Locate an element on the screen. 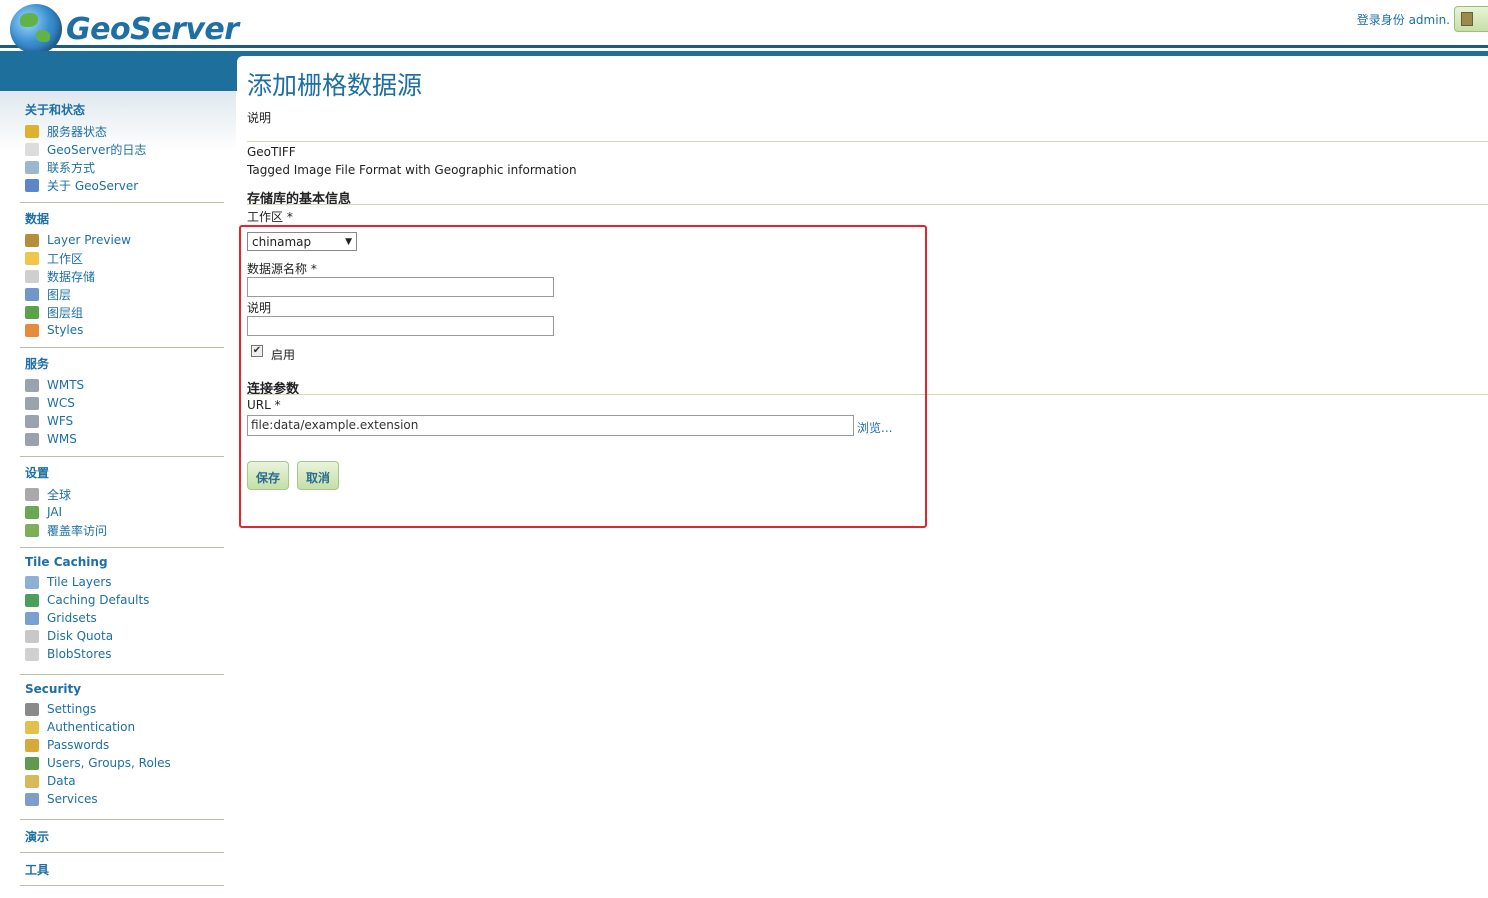 The height and width of the screenshot is (898, 1488). sidebar-section-title: 演示 is located at coordinates (122, 836).